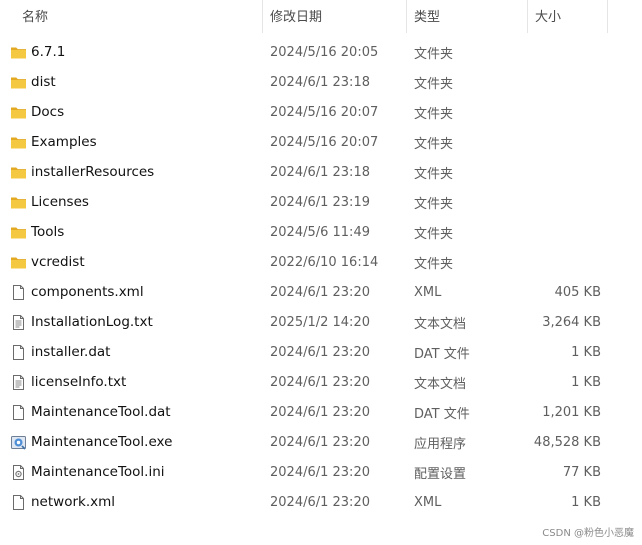 The image size is (642, 545). What do you see at coordinates (571, 322) in the screenshot?
I see `file-size: 3,264 KB` at bounding box center [571, 322].